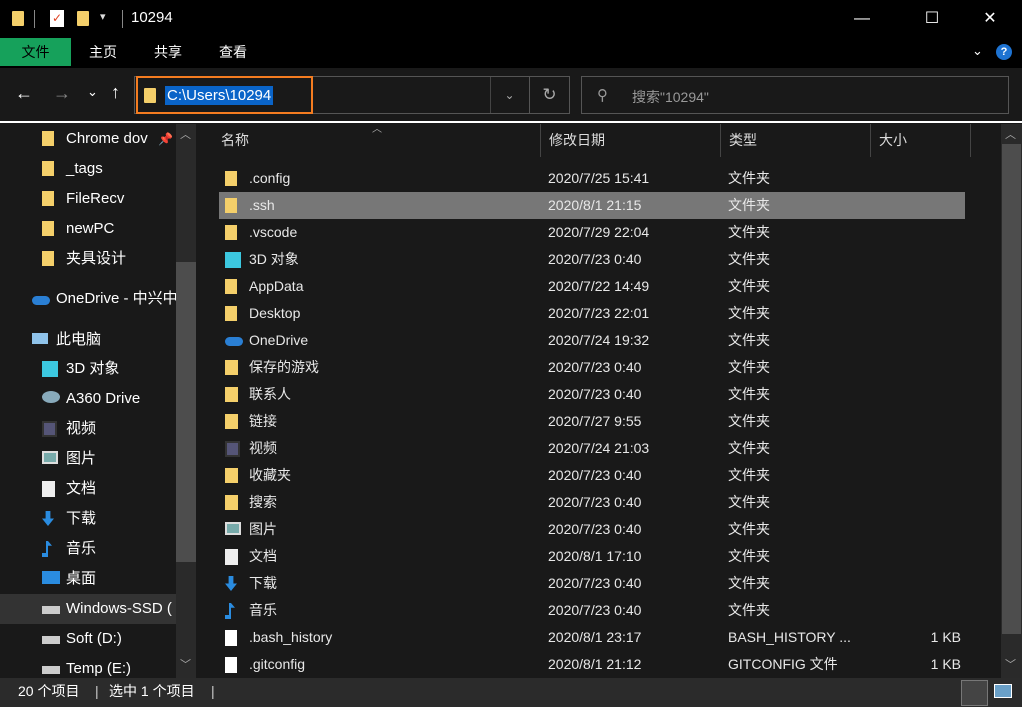  I want to click on sidebar-item: 3D 对象, so click(88, 369).